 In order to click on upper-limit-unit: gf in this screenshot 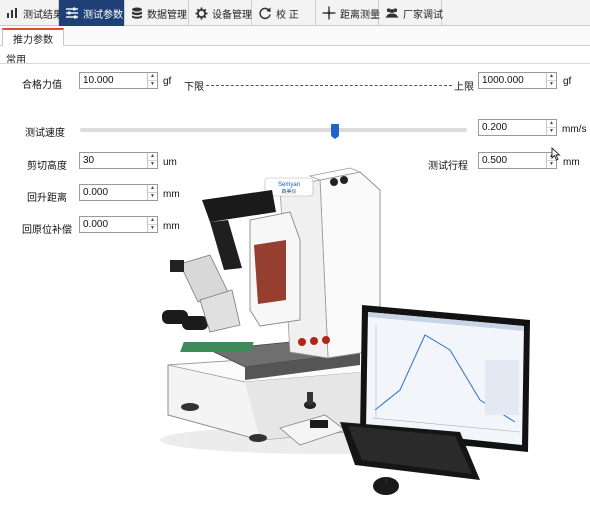, I will do `click(567, 81)`.